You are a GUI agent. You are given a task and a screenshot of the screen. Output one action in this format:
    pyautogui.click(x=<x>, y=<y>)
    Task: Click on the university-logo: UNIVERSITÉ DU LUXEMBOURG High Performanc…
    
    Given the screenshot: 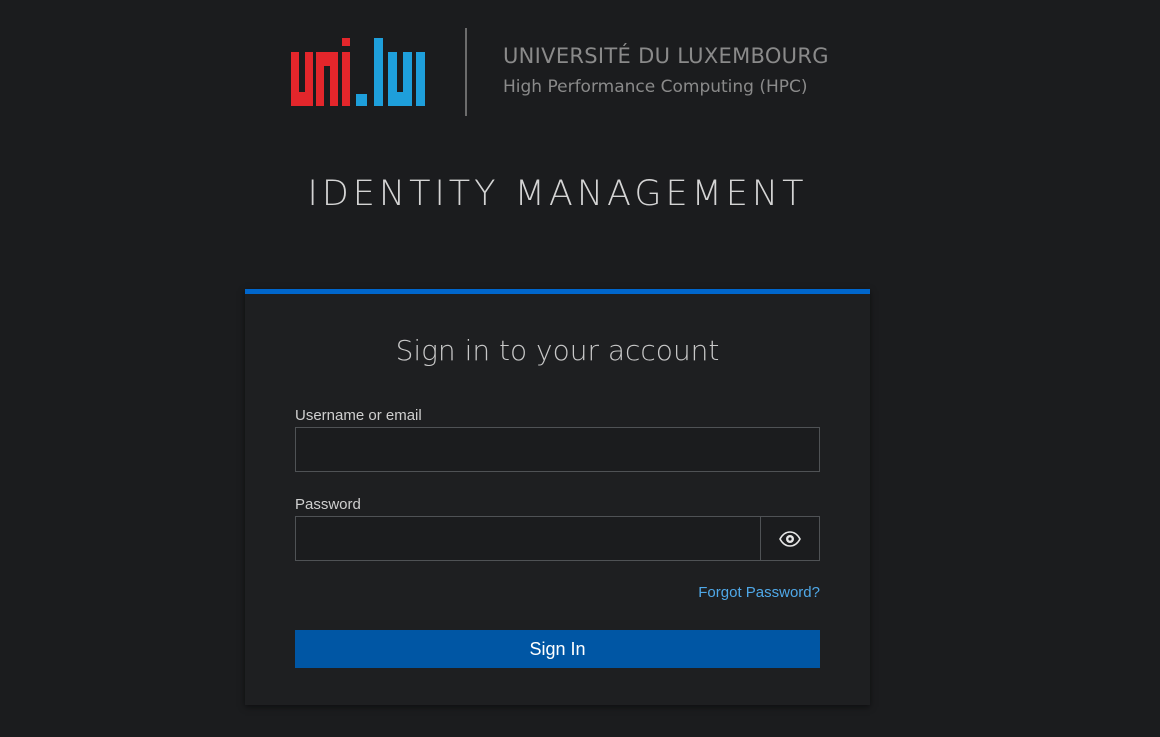 What is the action you would take?
    pyautogui.click(x=558, y=73)
    